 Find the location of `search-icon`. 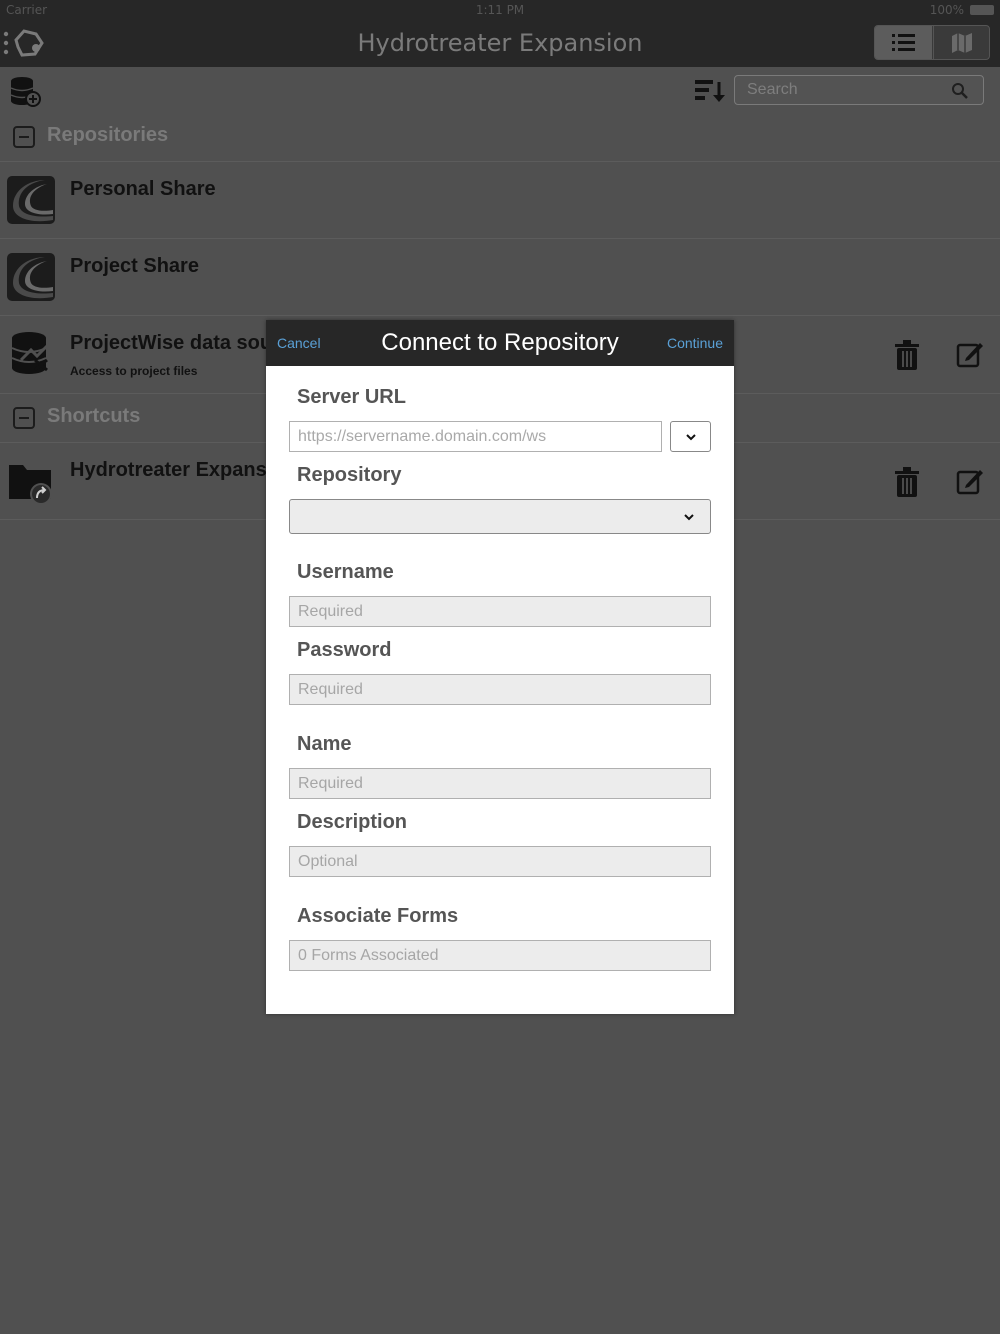

search-icon is located at coordinates (960, 91).